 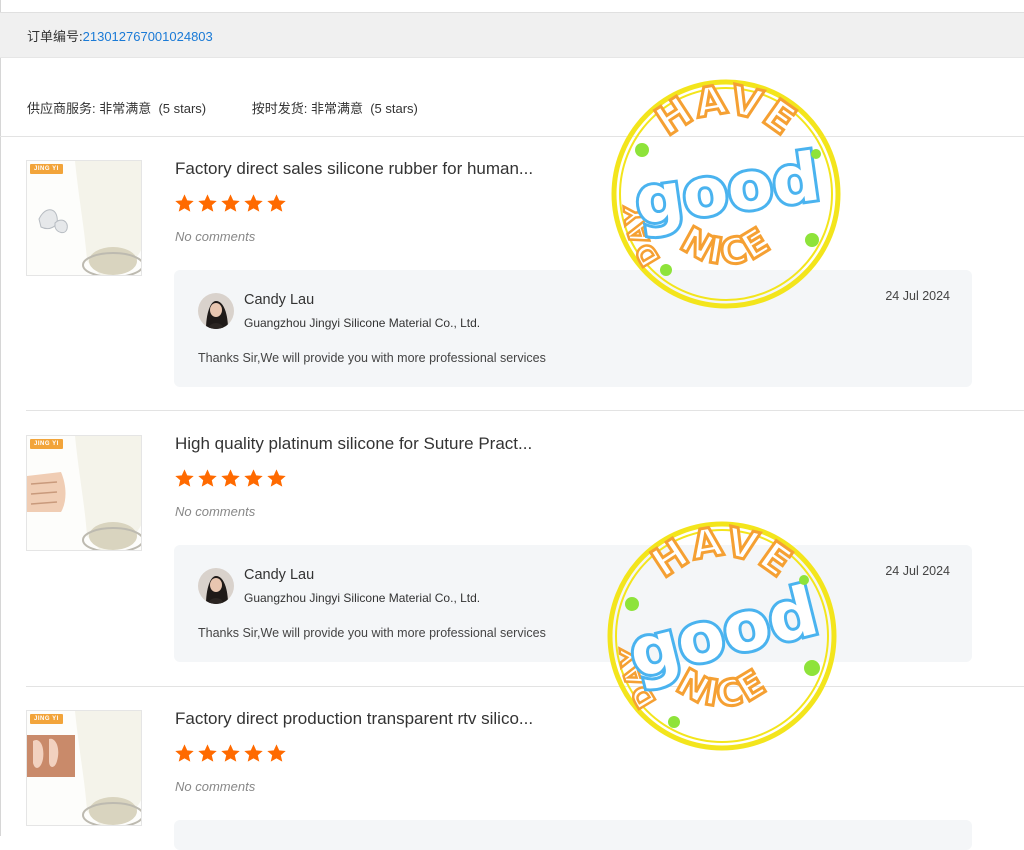 What do you see at coordinates (573, 835) in the screenshot?
I see `supplier-reply` at bounding box center [573, 835].